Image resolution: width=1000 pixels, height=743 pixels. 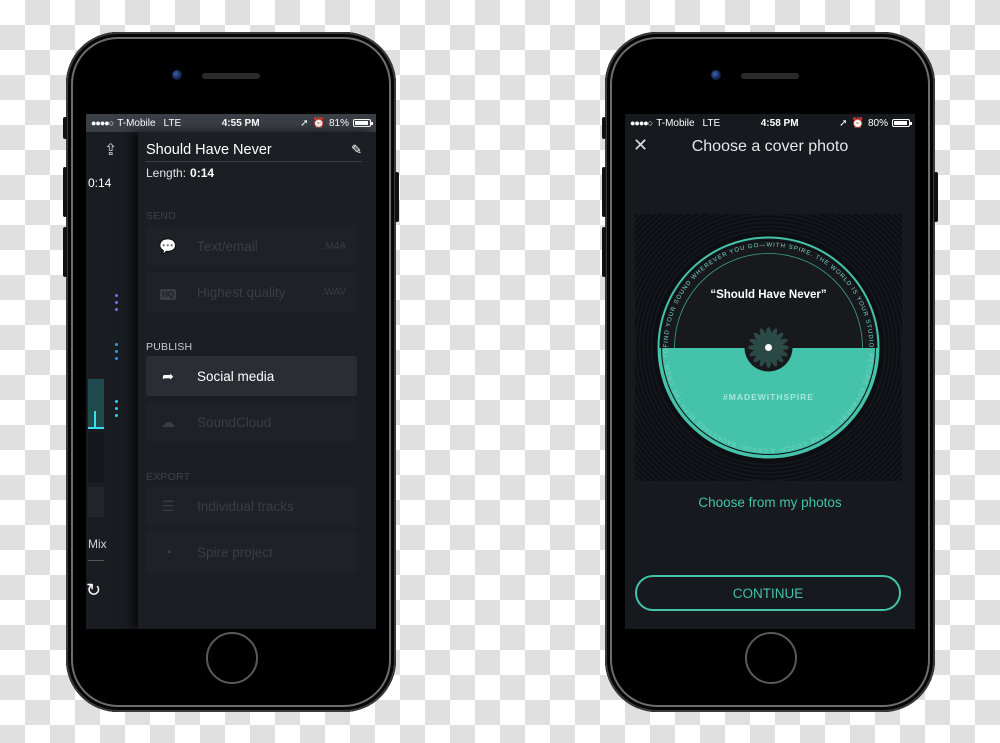 I want to click on option-label: Highest quality, so click(x=241, y=292).